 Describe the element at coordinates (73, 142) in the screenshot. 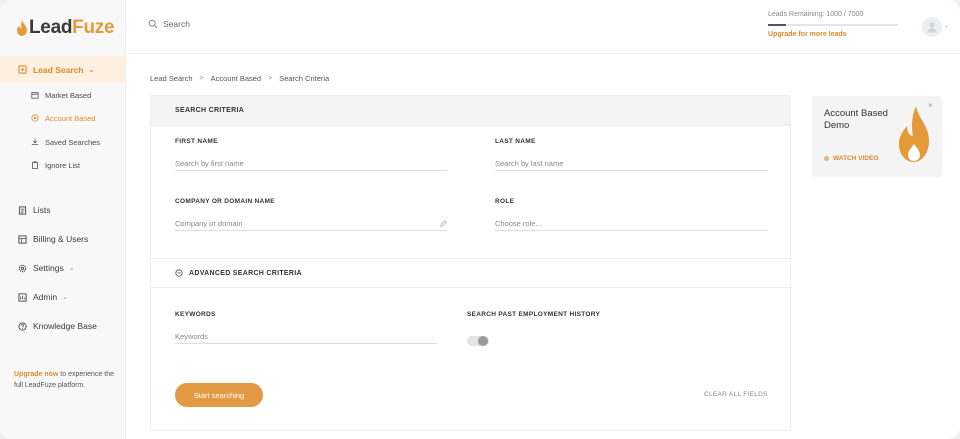

I see `sidebar-subitem-label: Saved Searches` at that location.